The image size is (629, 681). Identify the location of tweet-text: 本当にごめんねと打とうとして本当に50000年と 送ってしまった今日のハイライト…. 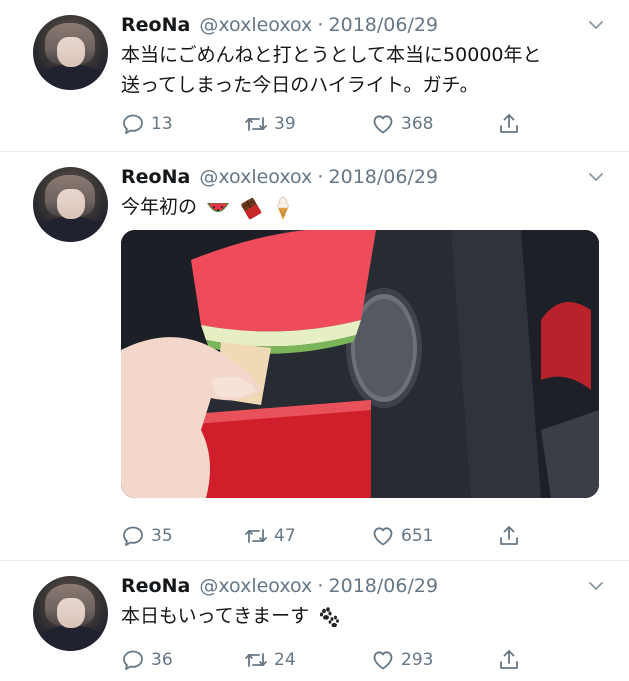
(365, 70).